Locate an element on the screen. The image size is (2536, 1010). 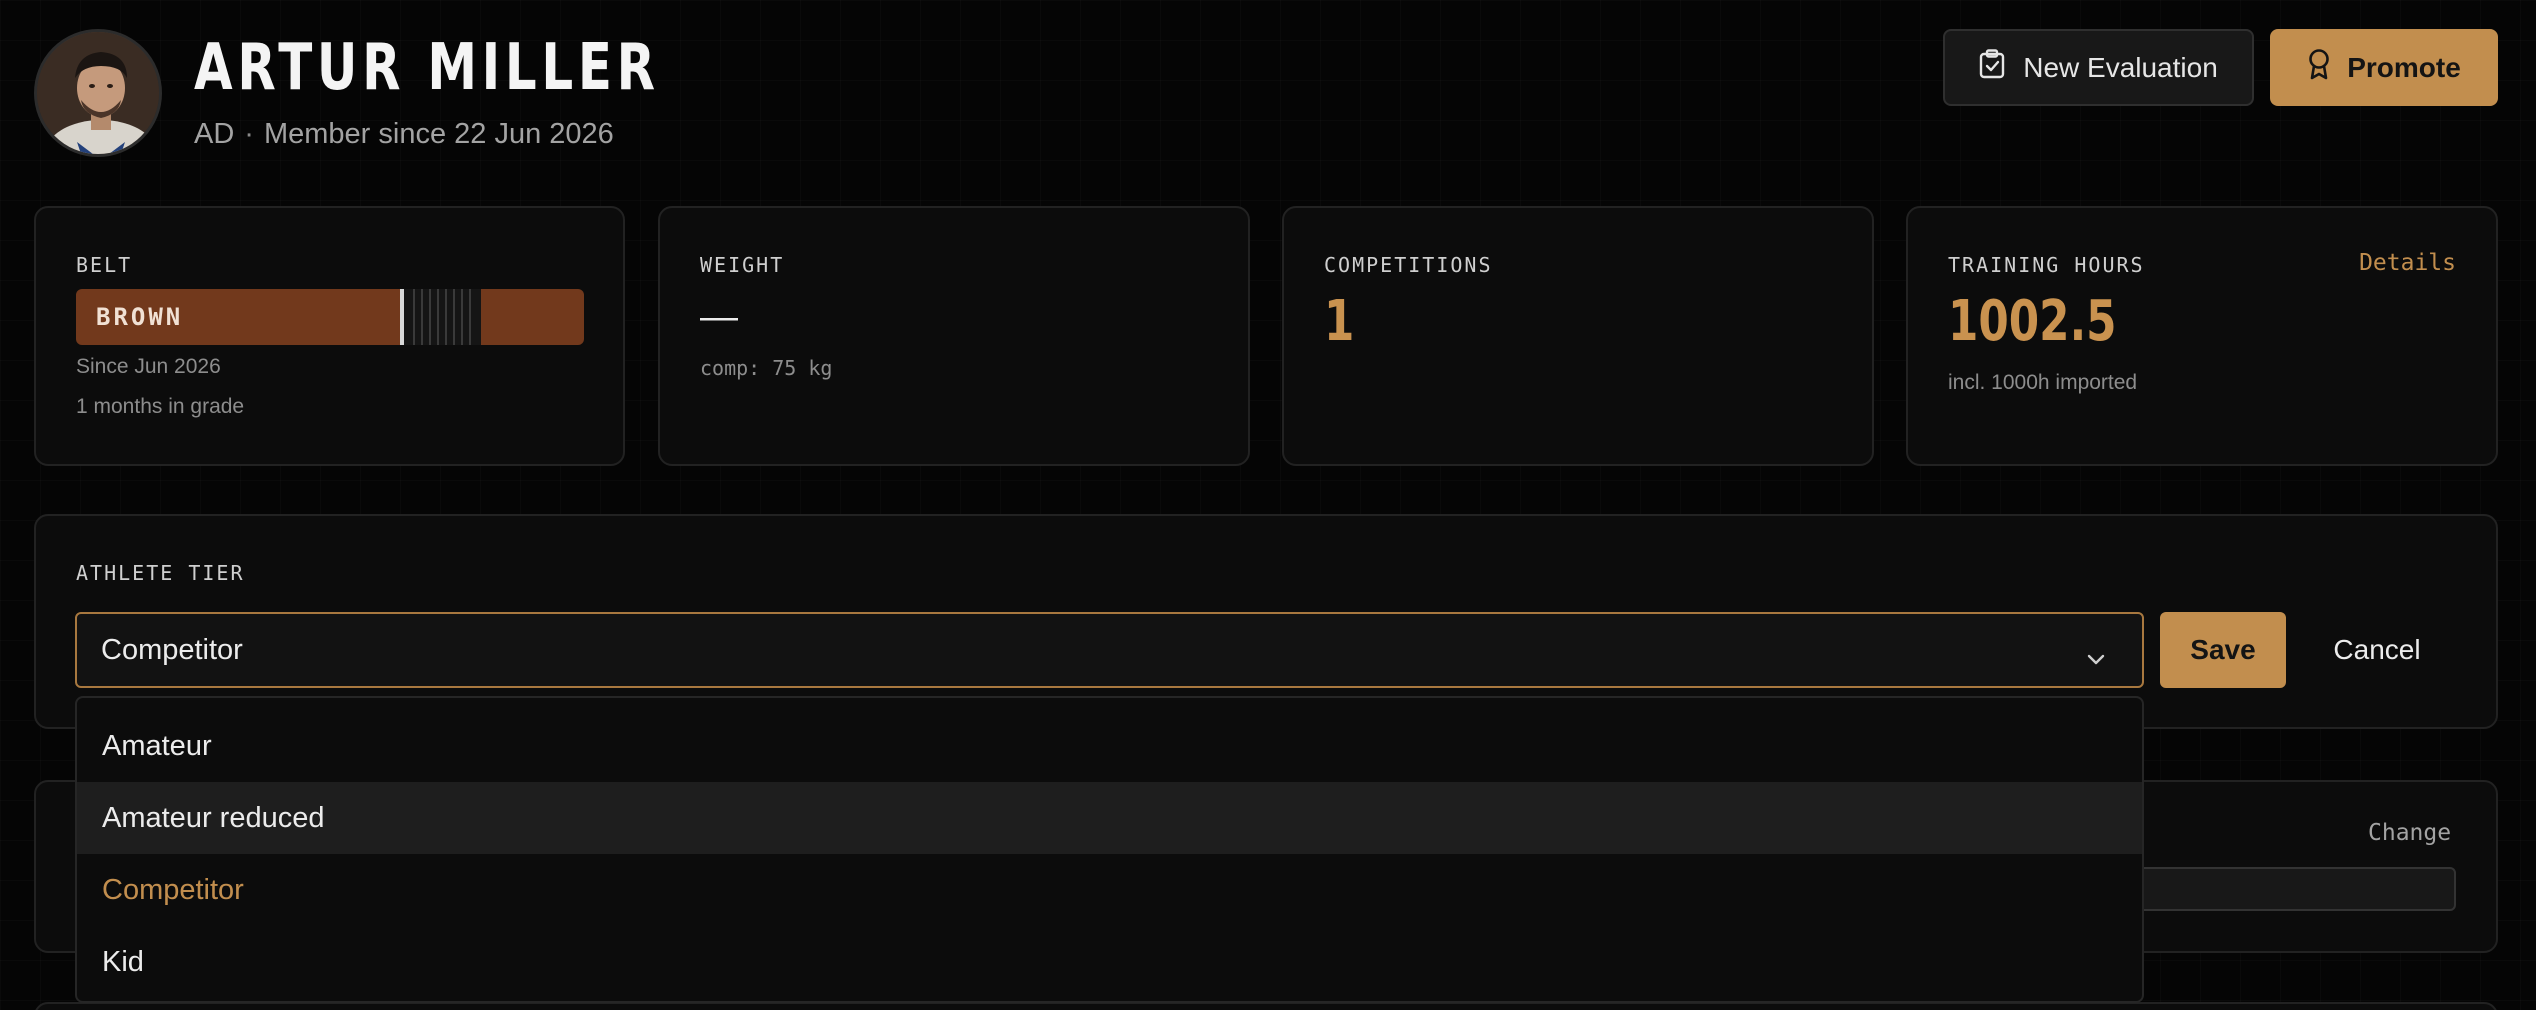
belt-months-in-grade: 1 months in grade is located at coordinates (160, 406).